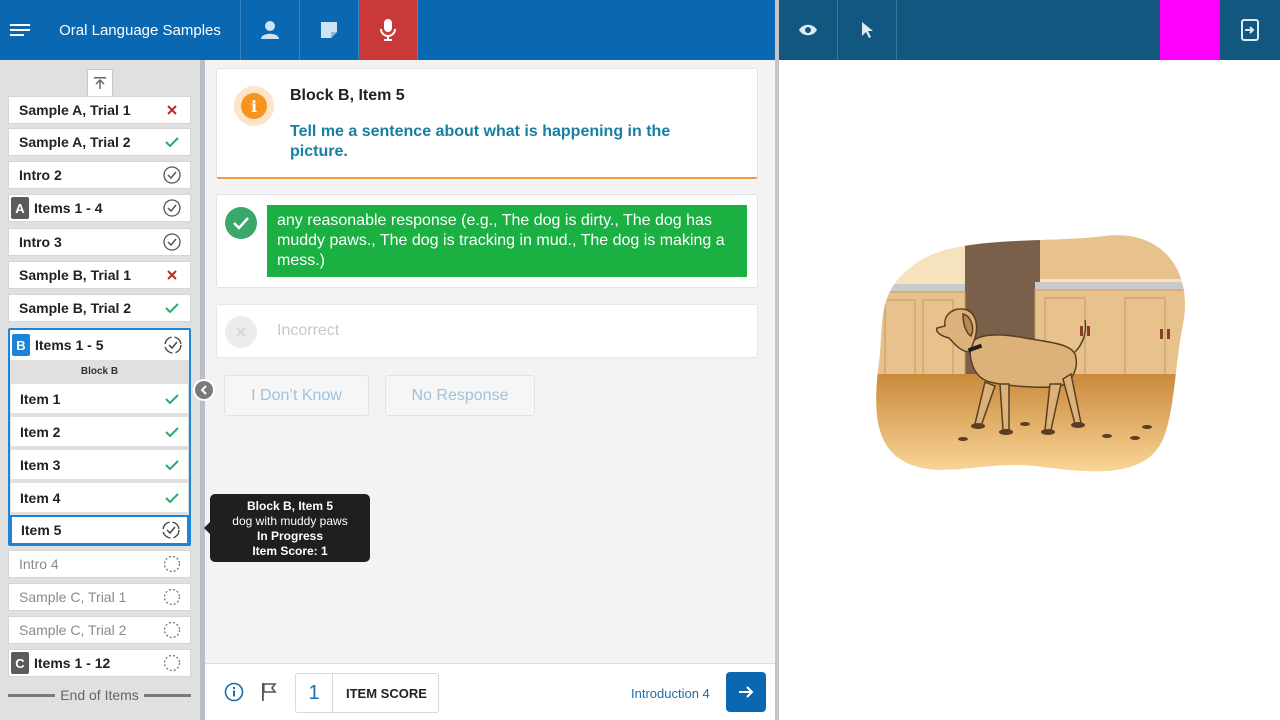 The height and width of the screenshot is (720, 1280). Describe the element at coordinates (99, 242) in the screenshot. I see `nav-item-intro-3: Intro 3` at that location.